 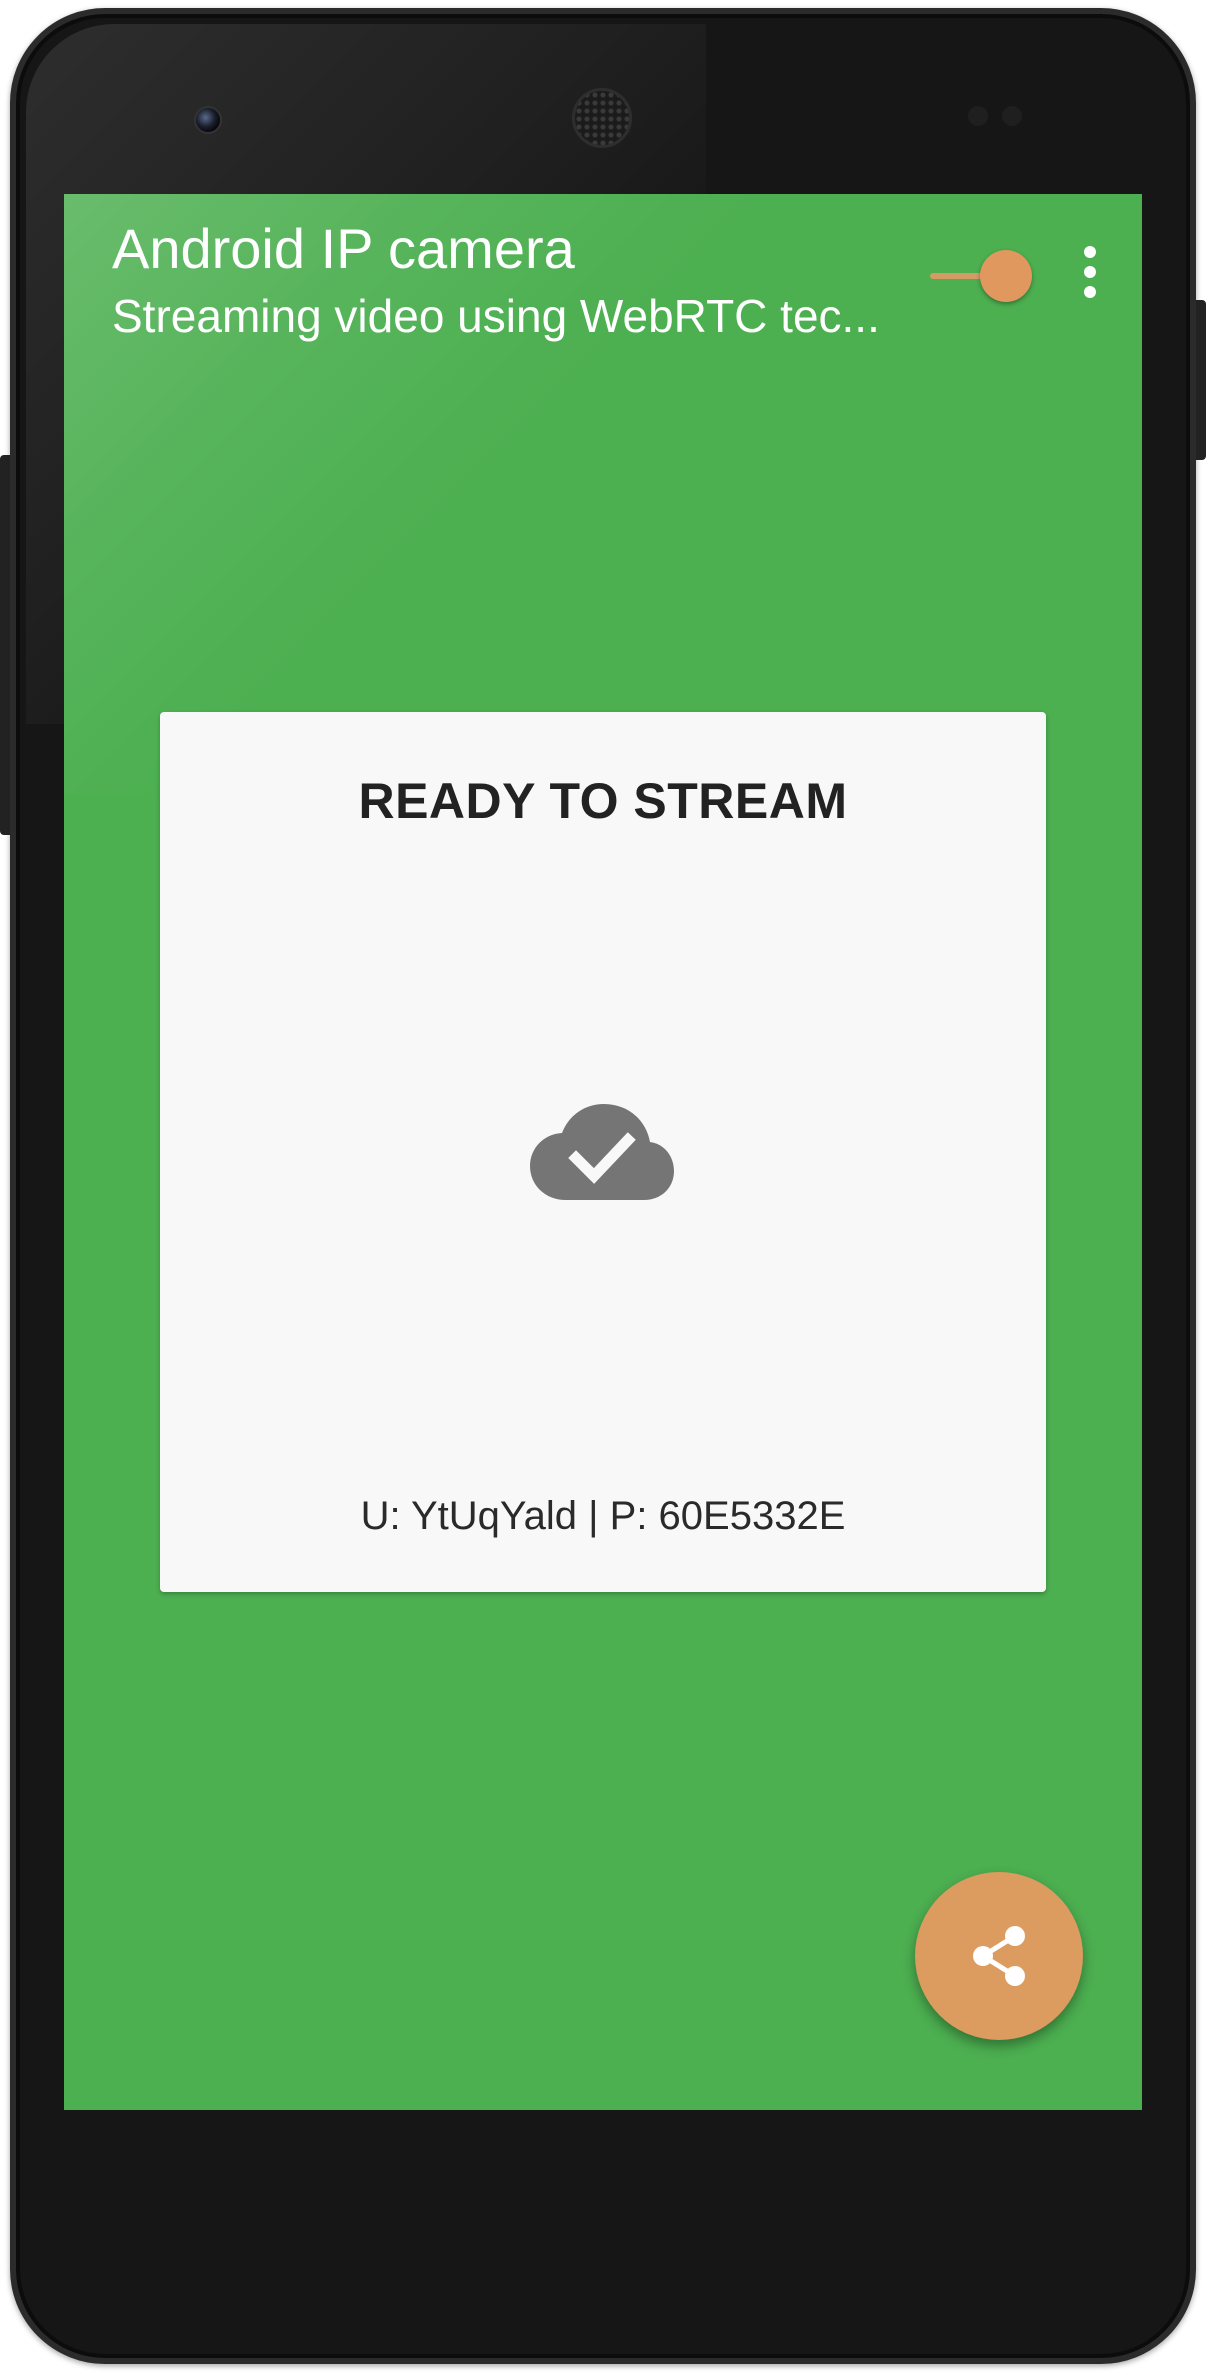 What do you see at coordinates (343, 248) in the screenshot?
I see `app-title: Android IP camera` at bounding box center [343, 248].